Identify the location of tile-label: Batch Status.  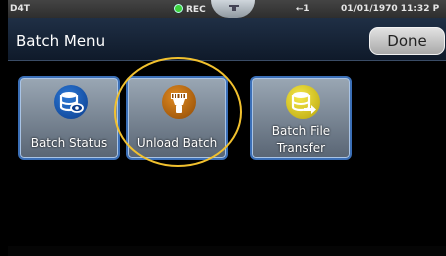
(69, 143).